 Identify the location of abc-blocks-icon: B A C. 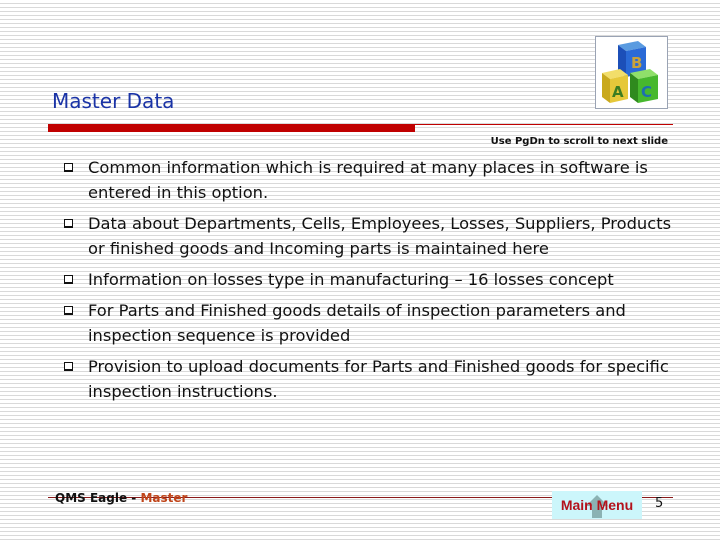
(631, 72).